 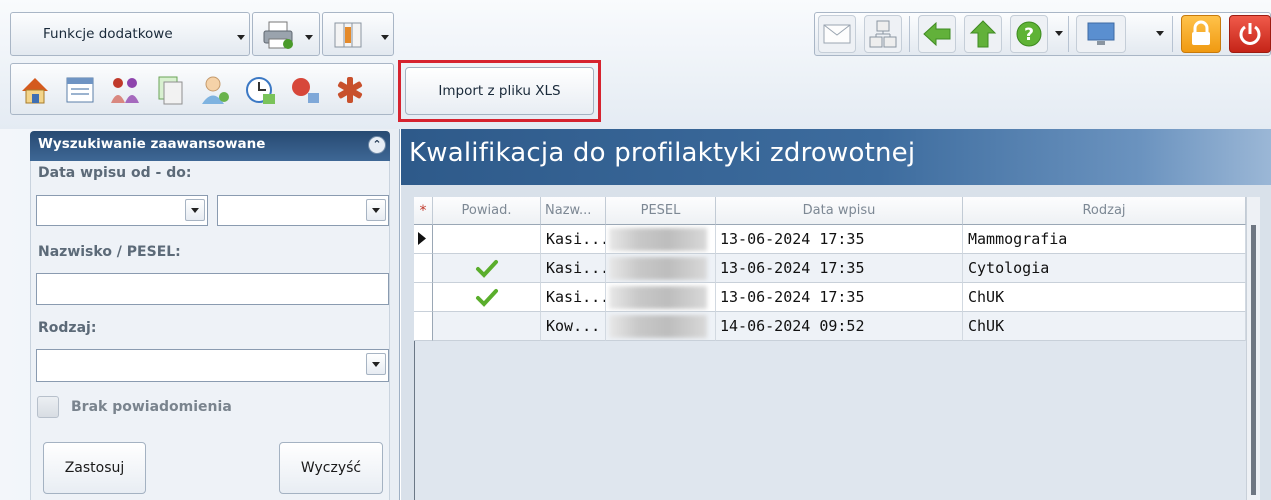 I want to click on apply-button: Zastosuj, so click(x=94, y=468).